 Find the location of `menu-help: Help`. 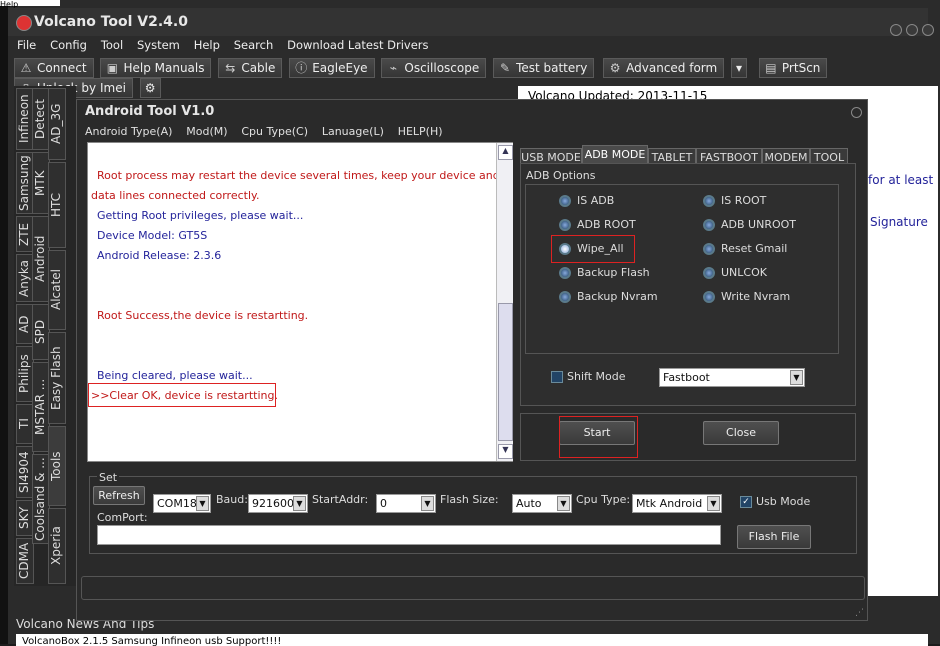

menu-help: Help is located at coordinates (207, 45).